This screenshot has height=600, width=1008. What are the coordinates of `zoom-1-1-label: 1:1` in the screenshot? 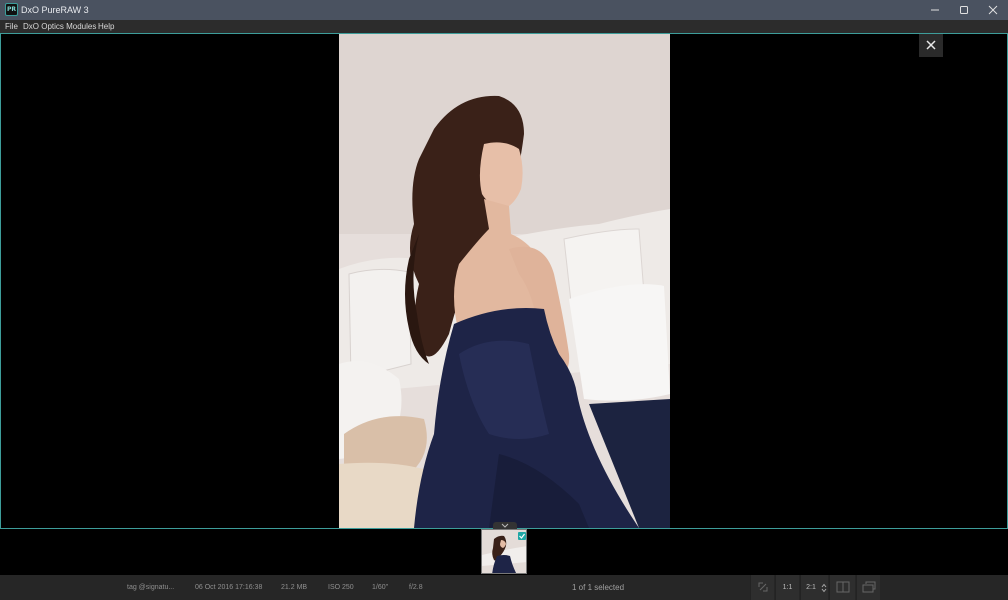 It's located at (787, 587).